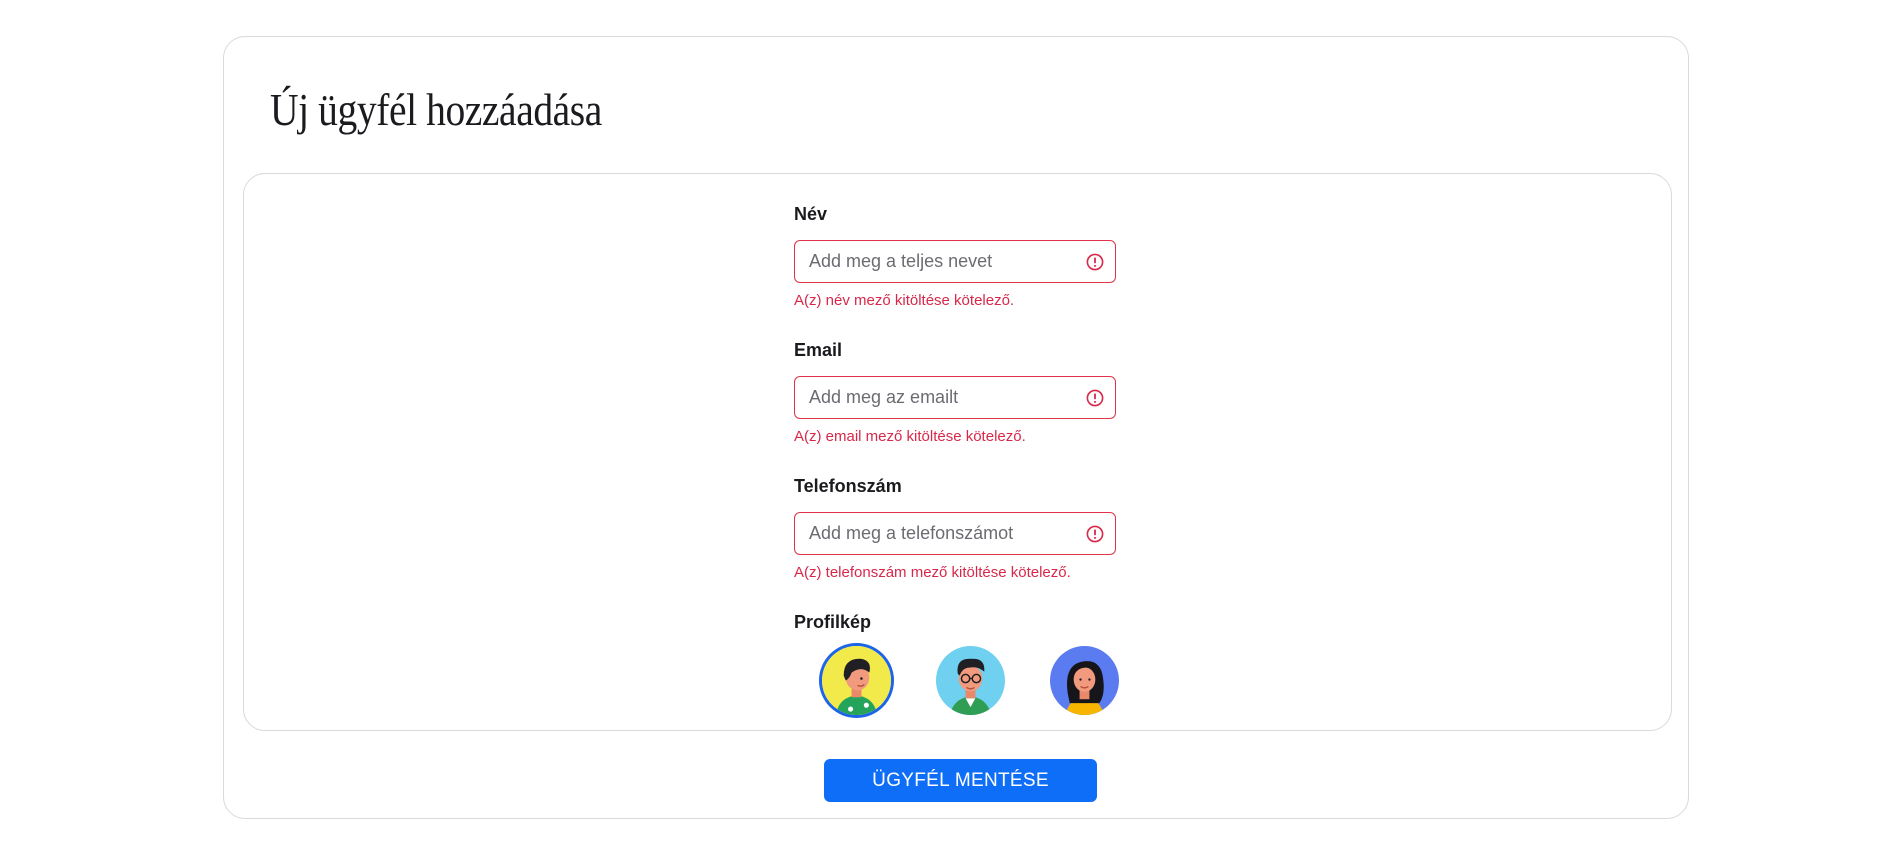 This screenshot has height=867, width=1895. I want to click on avatar-field-group: Profilkép, so click(959, 663).